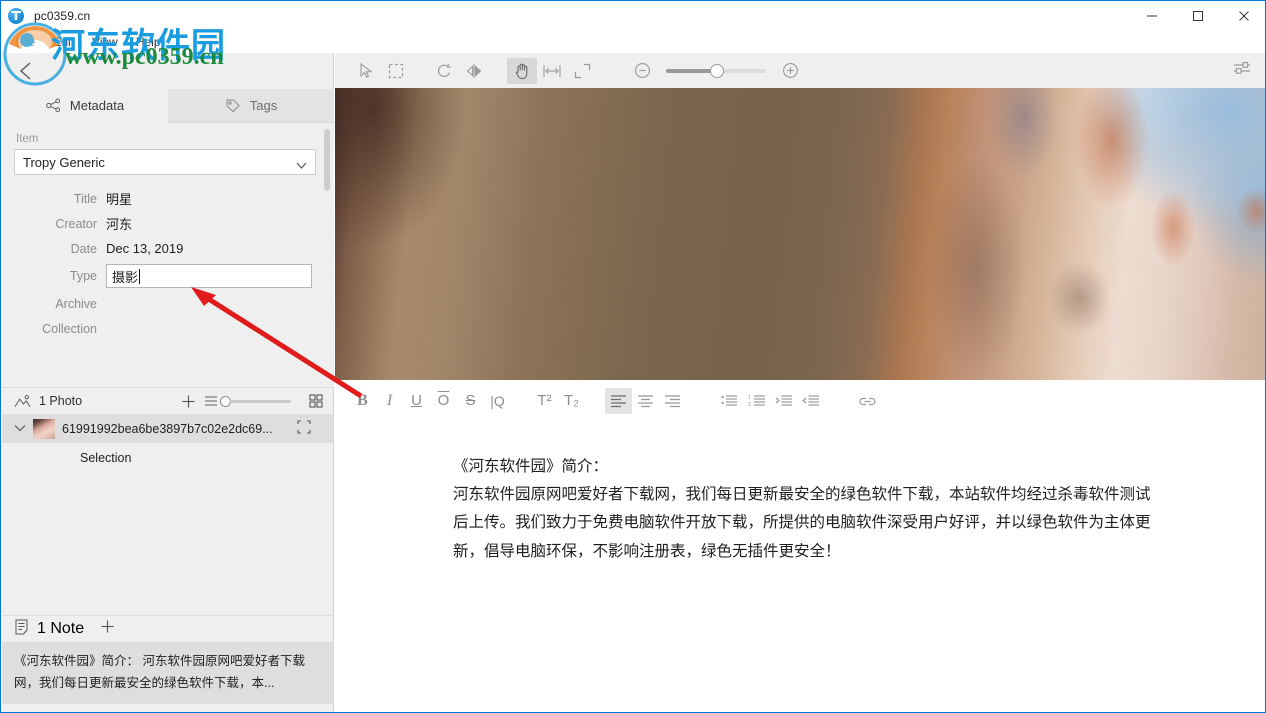 The height and width of the screenshot is (713, 1266). What do you see at coordinates (167, 629) in the screenshot?
I see `notes-header: 1 Note` at bounding box center [167, 629].